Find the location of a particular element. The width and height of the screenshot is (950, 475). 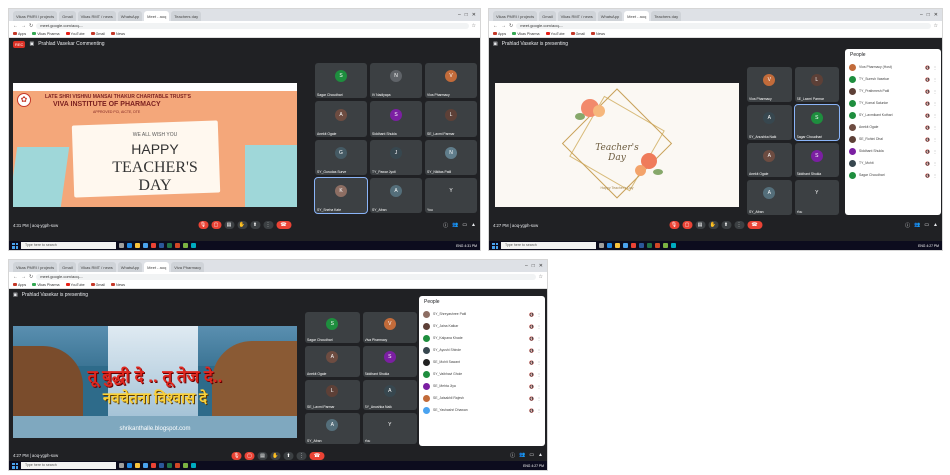

reload-icon: ↻ is located at coordinates (31, 277).